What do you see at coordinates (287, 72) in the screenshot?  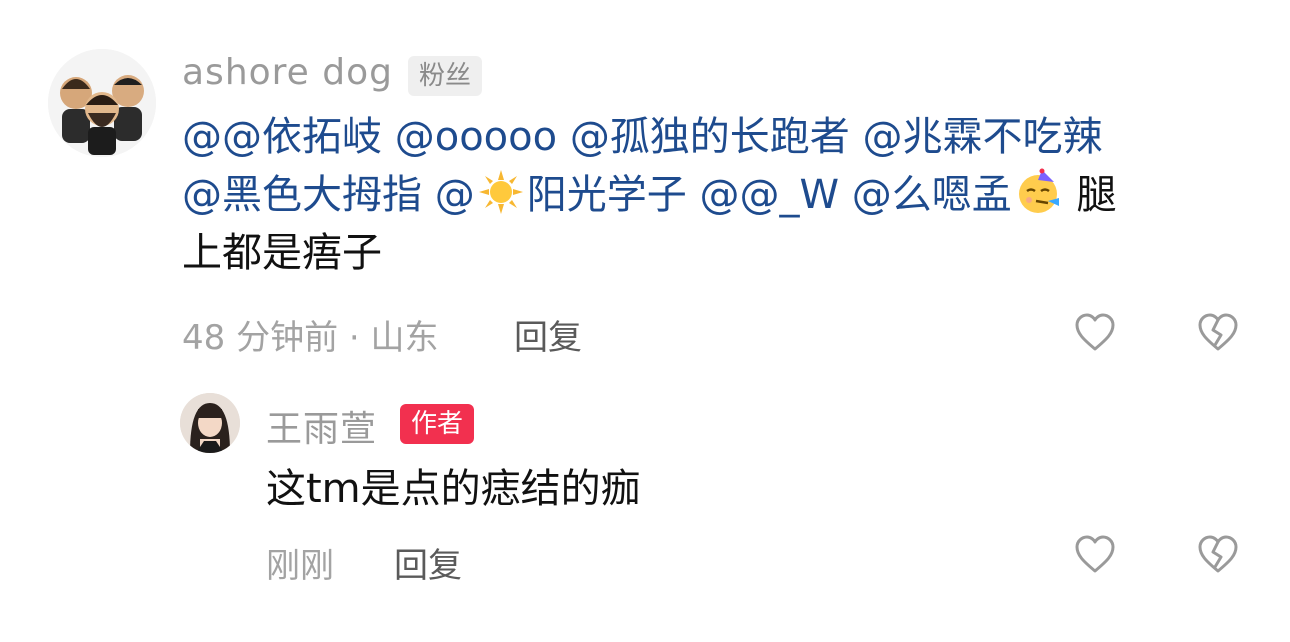 I see `username: ashore dog` at bounding box center [287, 72].